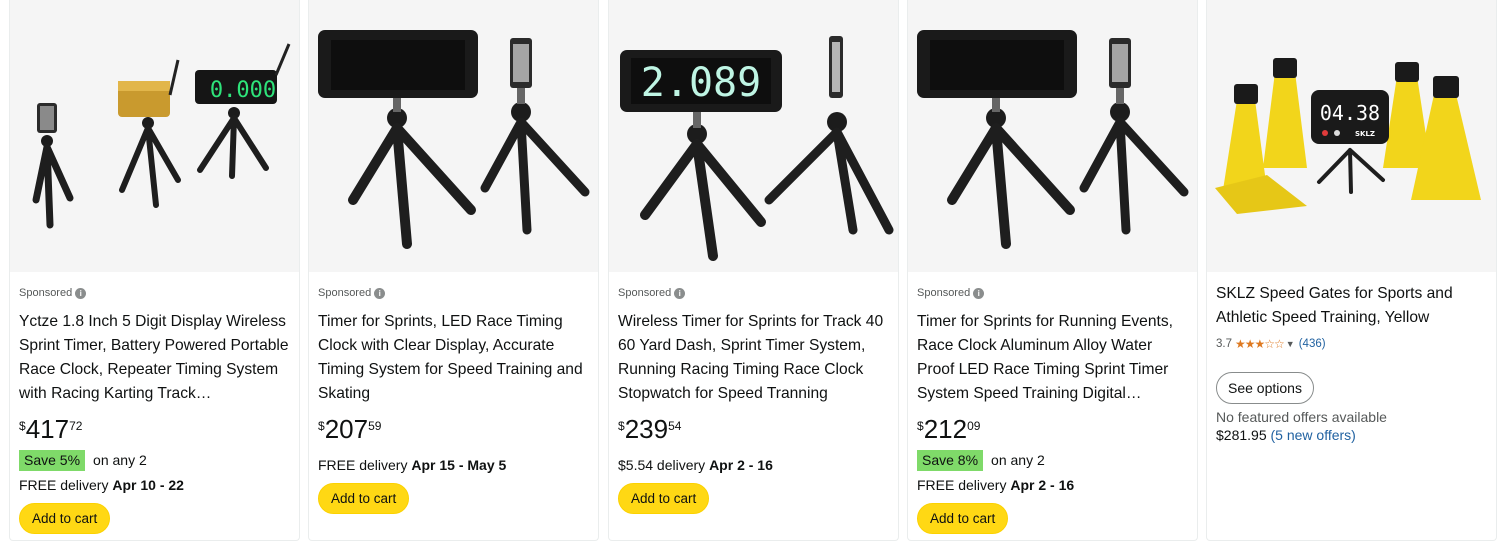 The width and height of the screenshot is (1501, 545). What do you see at coordinates (52, 460) in the screenshot?
I see `save-badge: Save 5%` at bounding box center [52, 460].